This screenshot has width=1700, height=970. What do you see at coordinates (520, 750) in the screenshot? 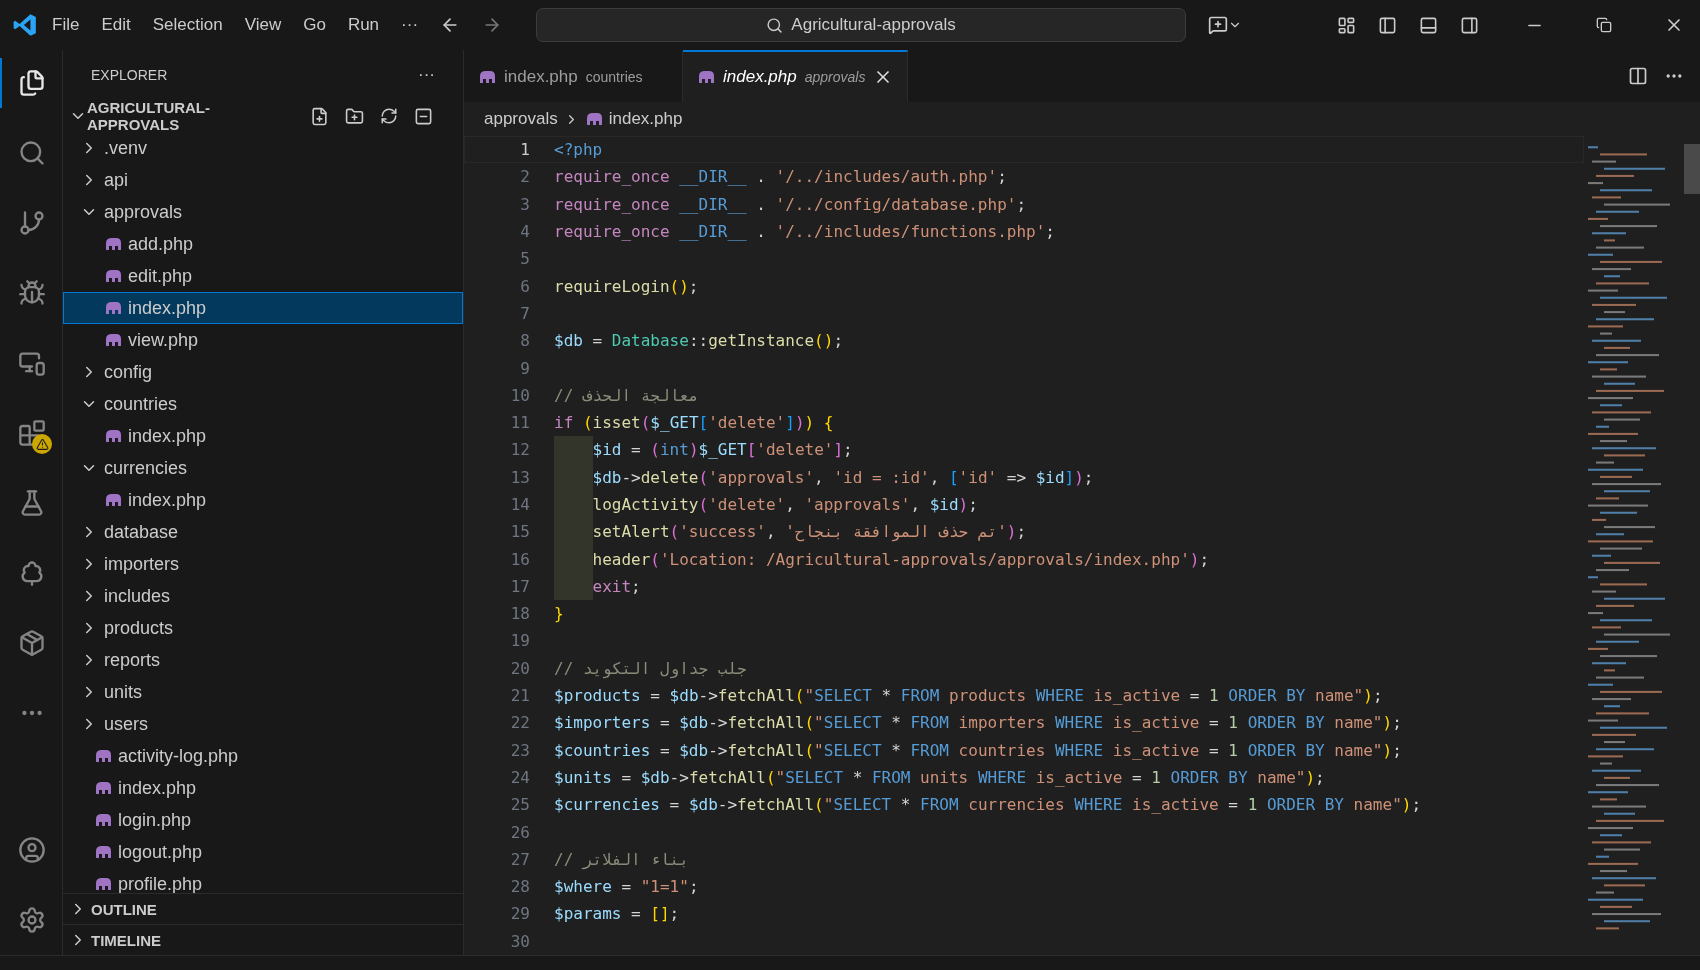
I see `line-number: 23` at bounding box center [520, 750].